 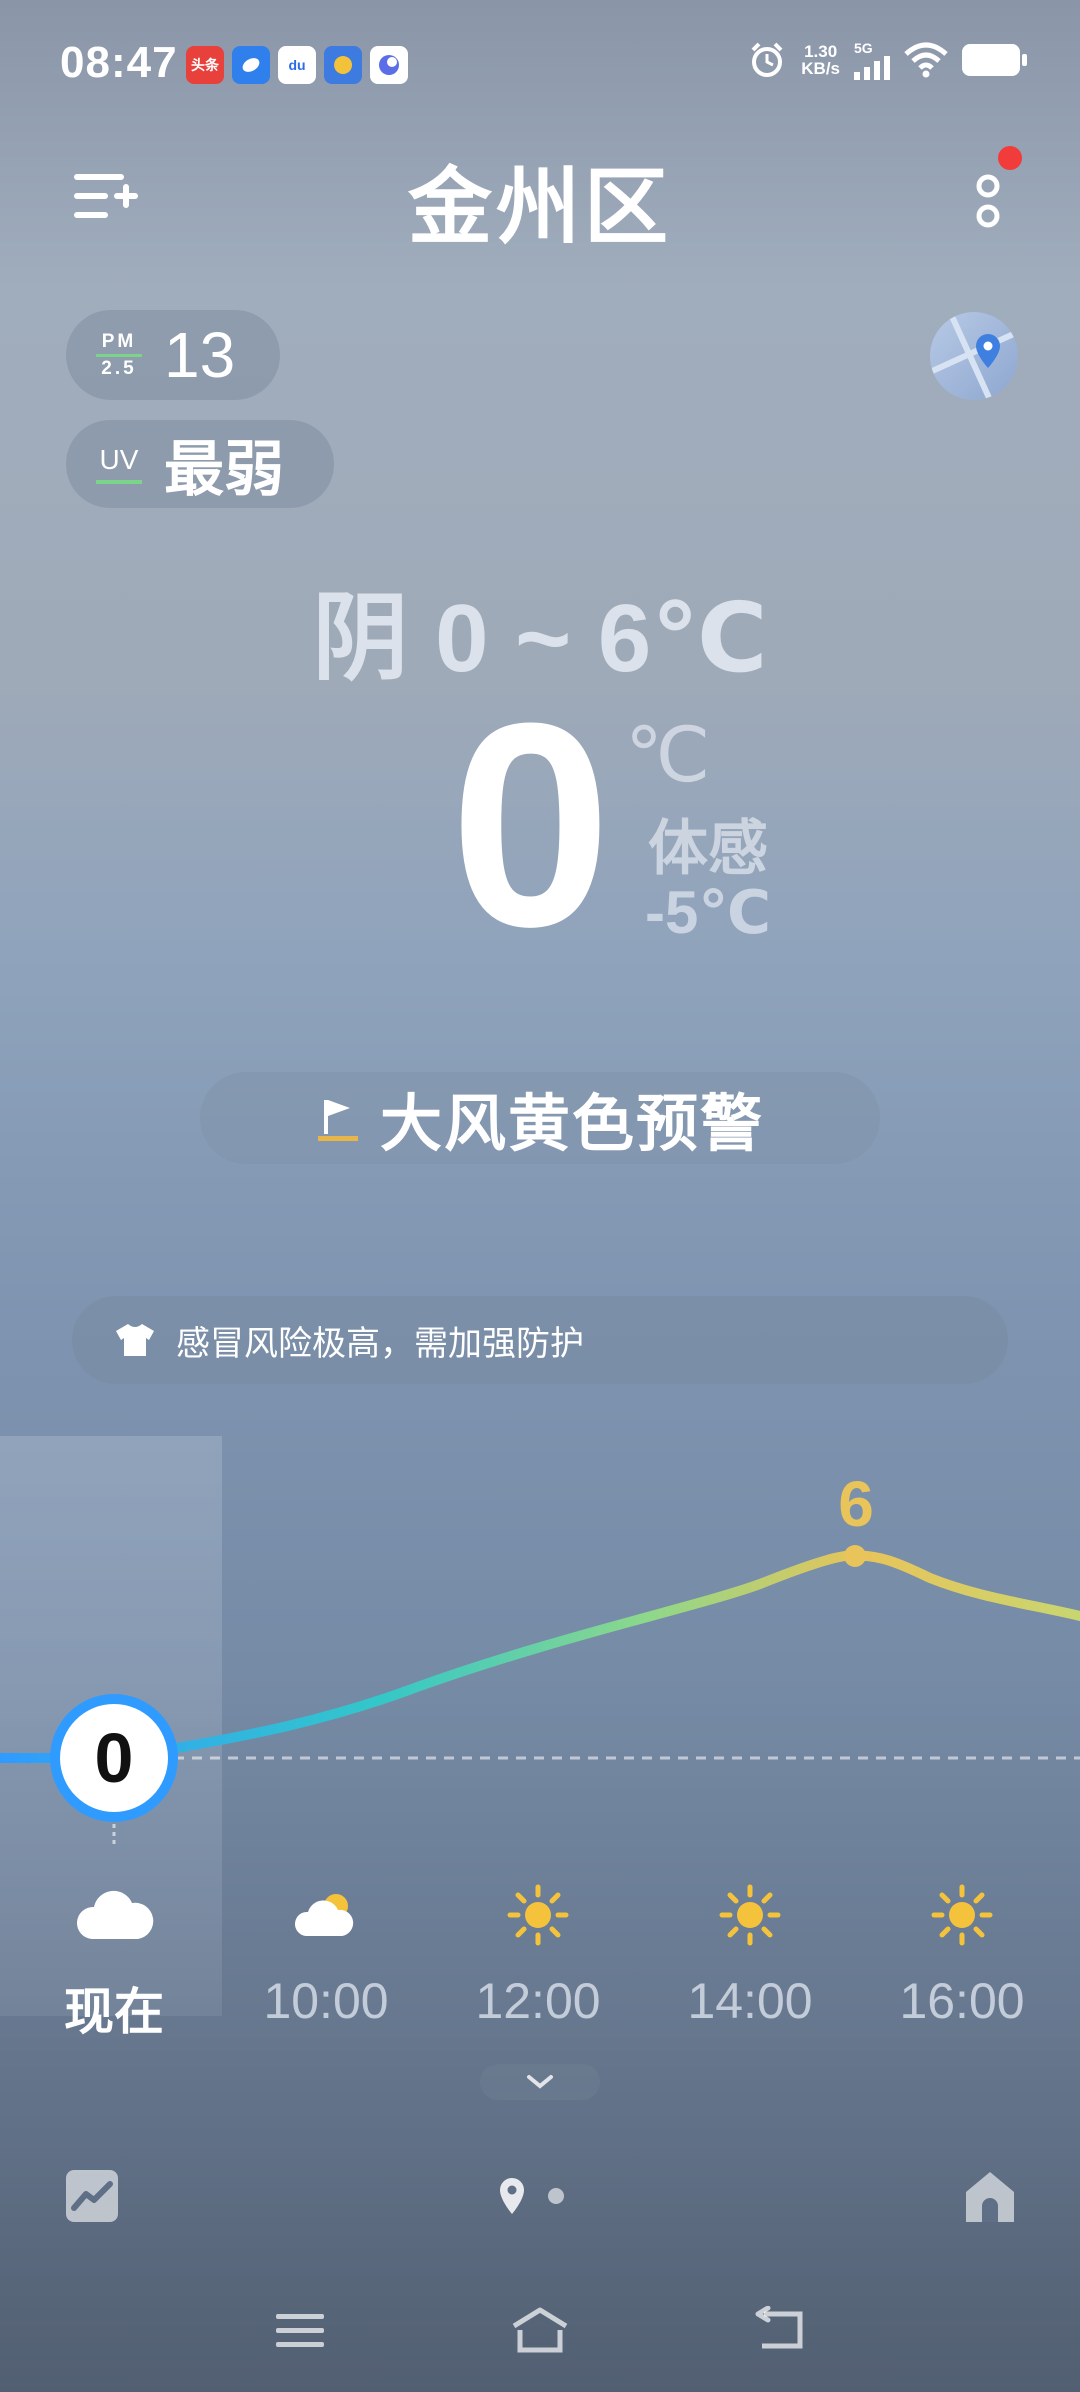 What do you see at coordinates (962, 1955) in the screenshot?
I see `hour-item: 16:00` at bounding box center [962, 1955].